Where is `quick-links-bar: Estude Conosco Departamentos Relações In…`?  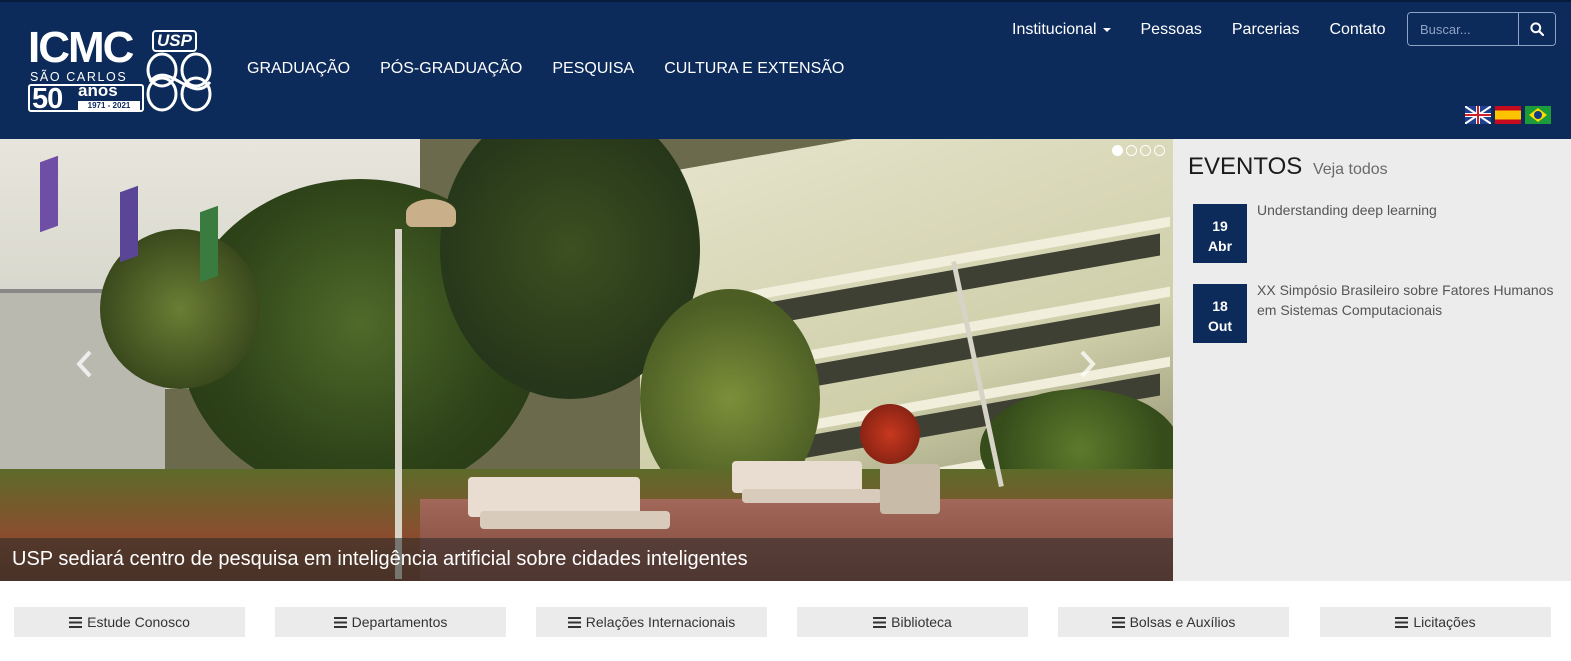
quick-links-bar: Estude Conosco Departamentos Relações In… is located at coordinates (782, 622).